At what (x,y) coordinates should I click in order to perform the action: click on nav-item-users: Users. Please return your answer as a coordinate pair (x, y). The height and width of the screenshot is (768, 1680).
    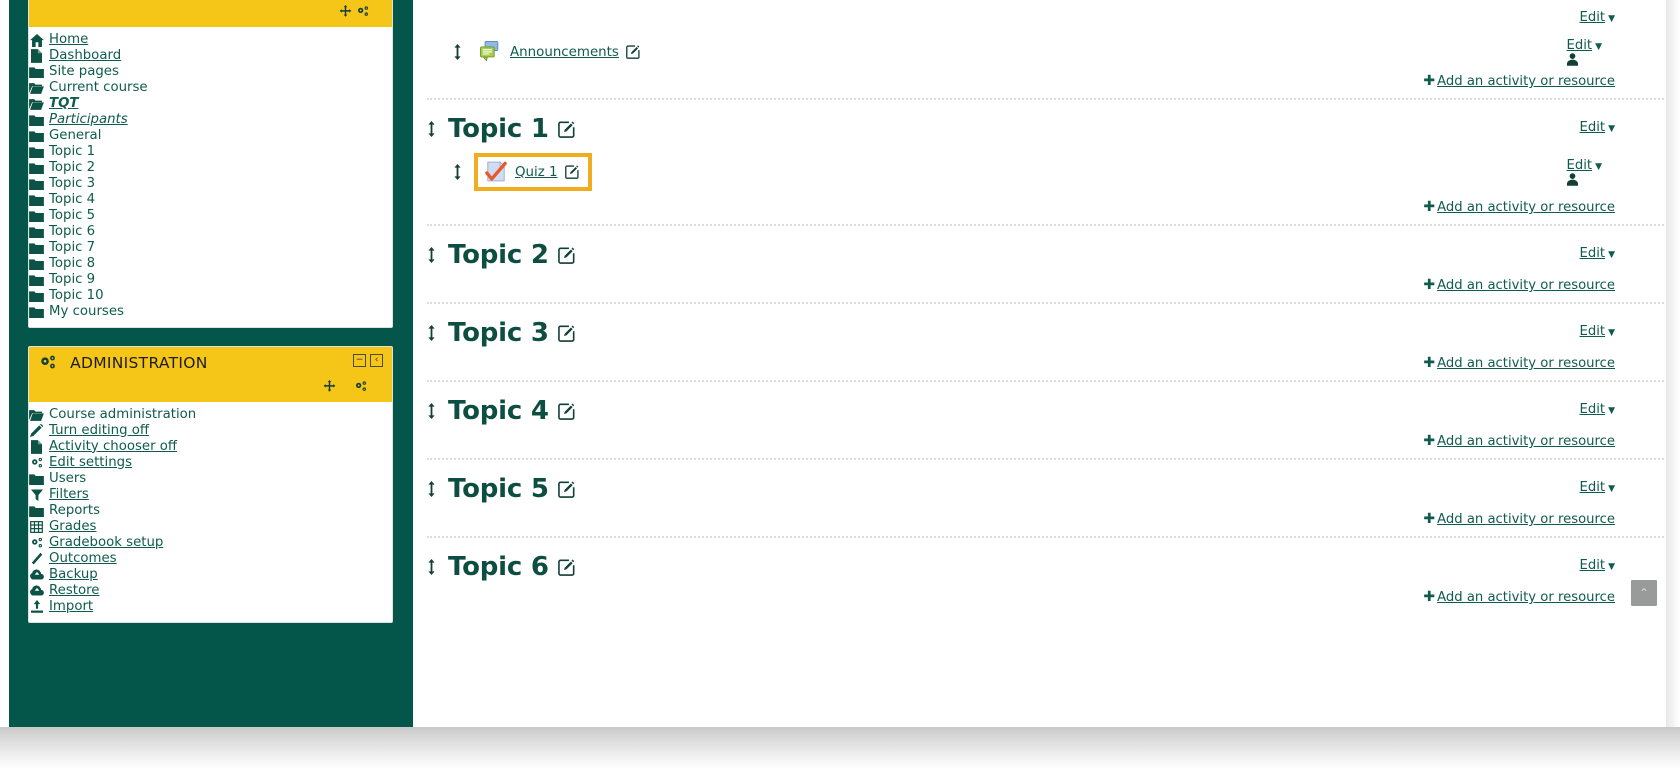
    Looking at the image, I should click on (210, 479).